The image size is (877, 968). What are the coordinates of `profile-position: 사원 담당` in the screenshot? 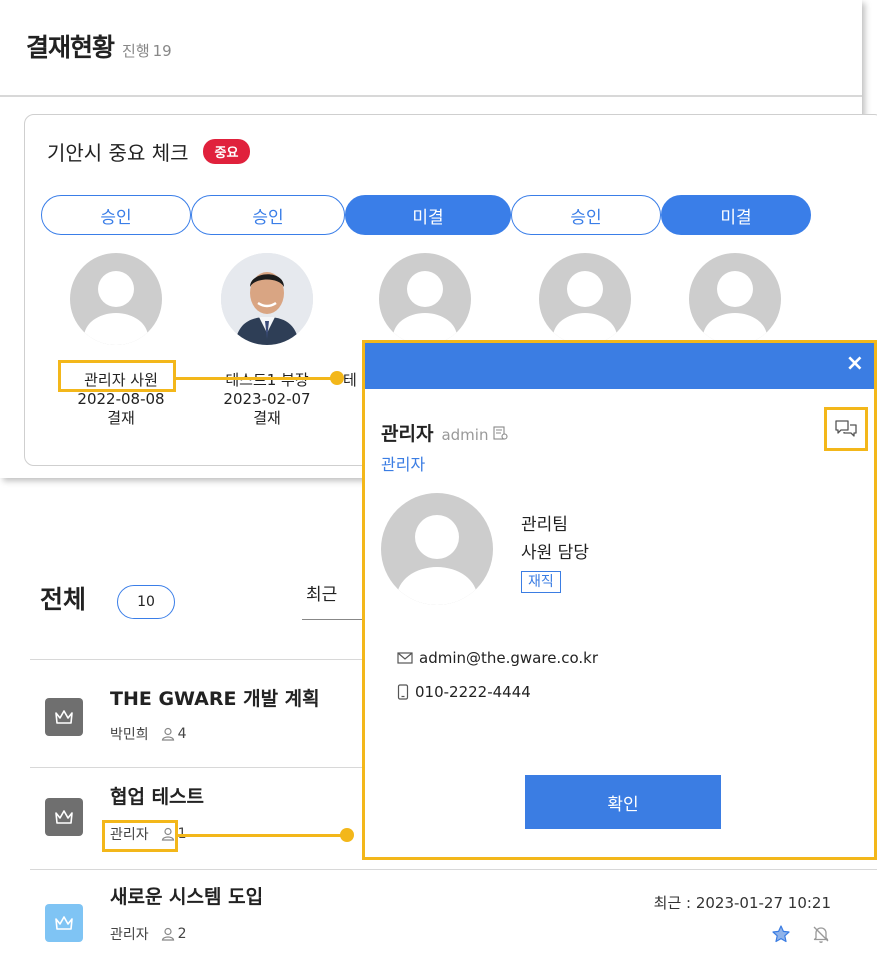 It's located at (555, 553).